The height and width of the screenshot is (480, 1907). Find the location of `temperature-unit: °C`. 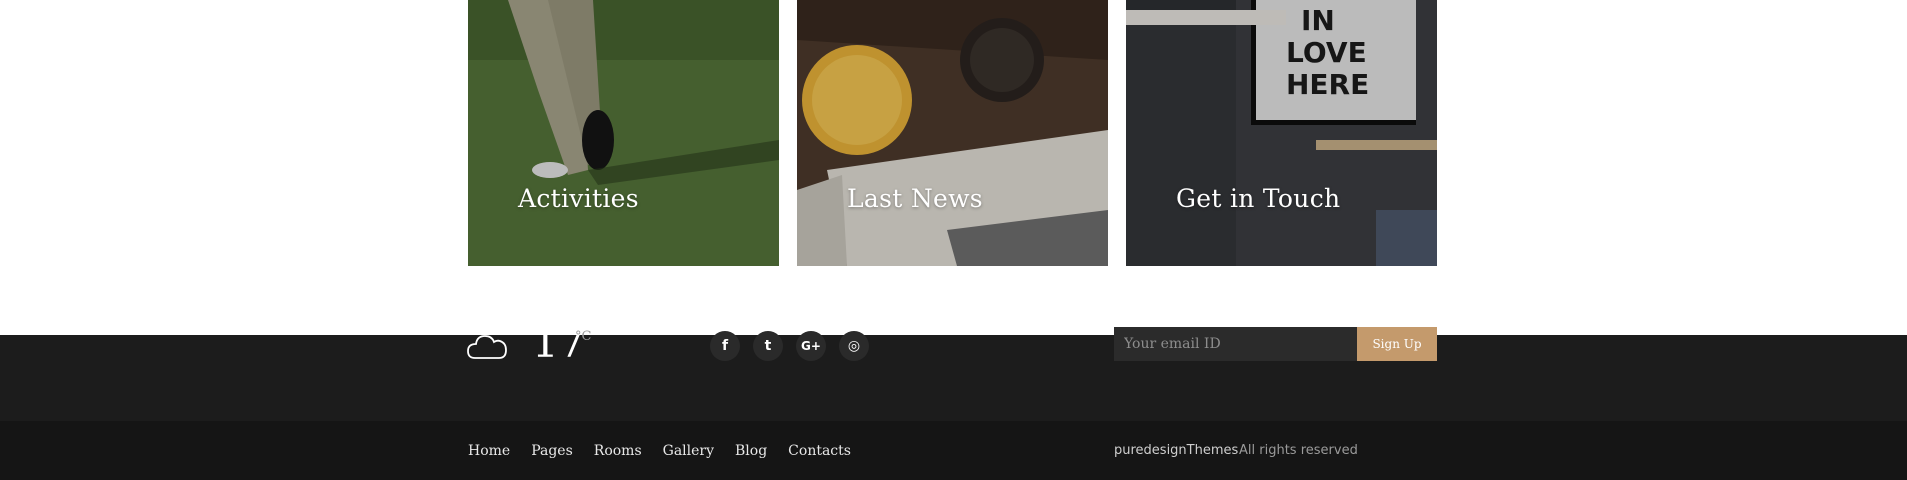

temperature-unit: °C is located at coordinates (583, 336).